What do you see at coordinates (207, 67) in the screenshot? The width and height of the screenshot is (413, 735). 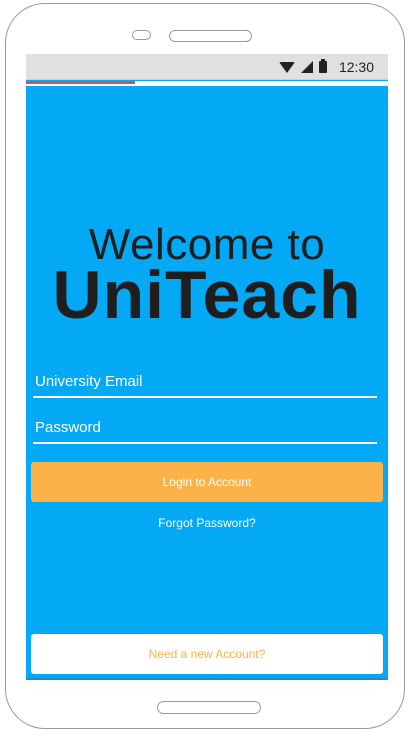 I see `status-bar: 12:30` at bounding box center [207, 67].